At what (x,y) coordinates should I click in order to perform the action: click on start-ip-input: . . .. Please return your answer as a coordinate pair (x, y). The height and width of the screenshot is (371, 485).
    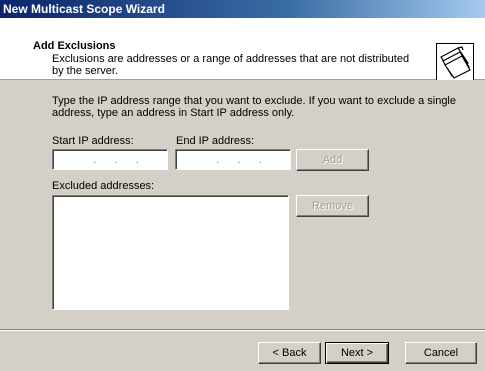
    Looking at the image, I should click on (110, 159).